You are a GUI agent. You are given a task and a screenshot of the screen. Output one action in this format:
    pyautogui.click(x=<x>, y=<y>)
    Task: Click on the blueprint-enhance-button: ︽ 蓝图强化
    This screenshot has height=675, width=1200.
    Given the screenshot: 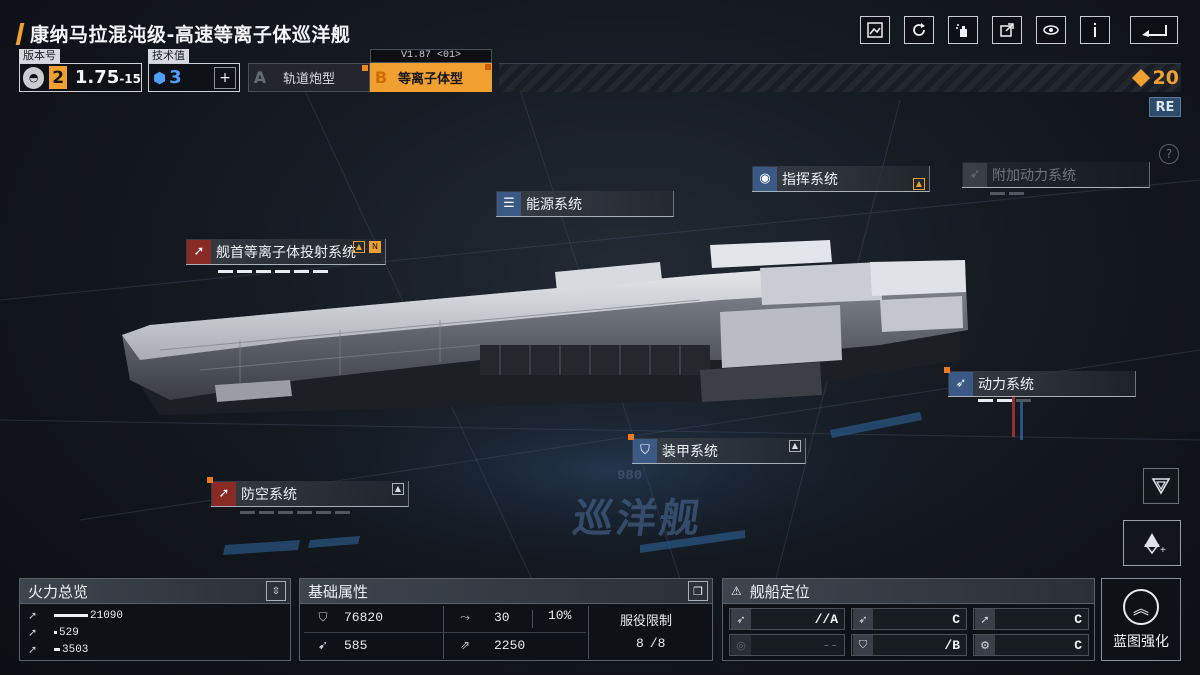 What is the action you would take?
    pyautogui.click(x=1141, y=619)
    